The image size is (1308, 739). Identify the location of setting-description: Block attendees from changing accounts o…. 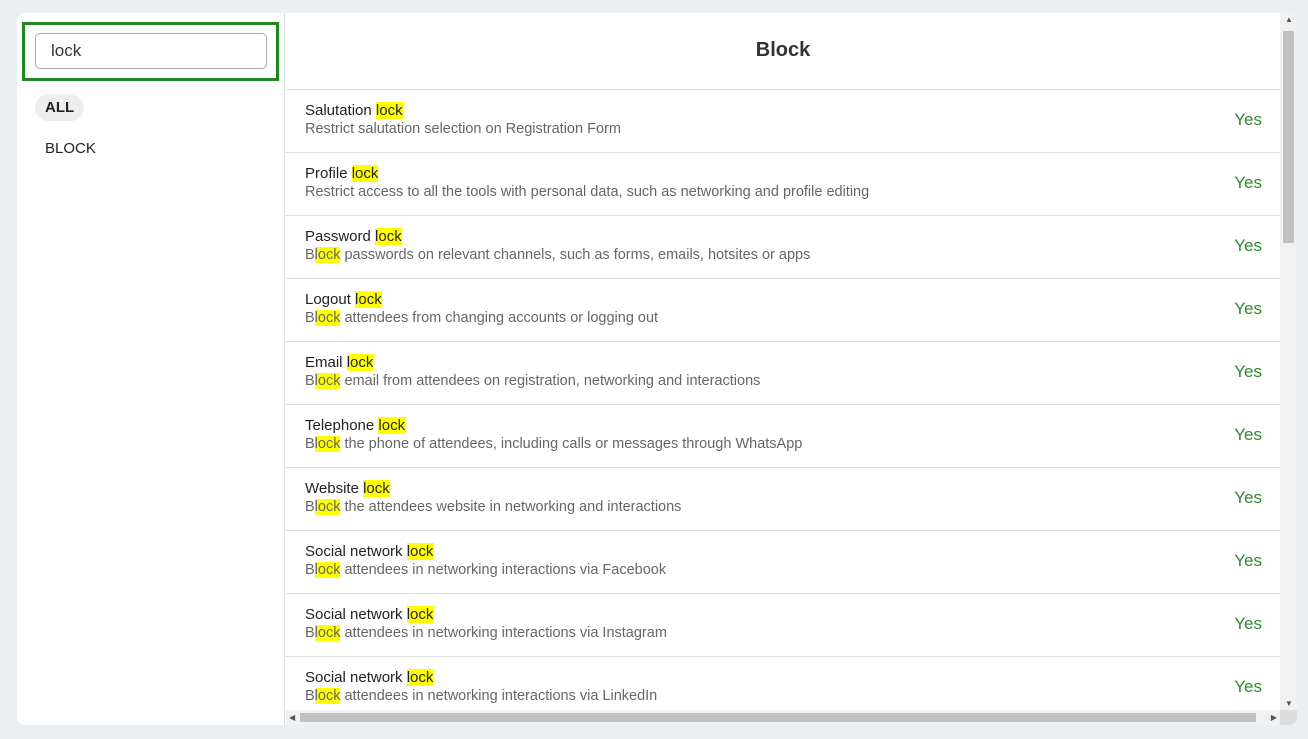
(783, 318).